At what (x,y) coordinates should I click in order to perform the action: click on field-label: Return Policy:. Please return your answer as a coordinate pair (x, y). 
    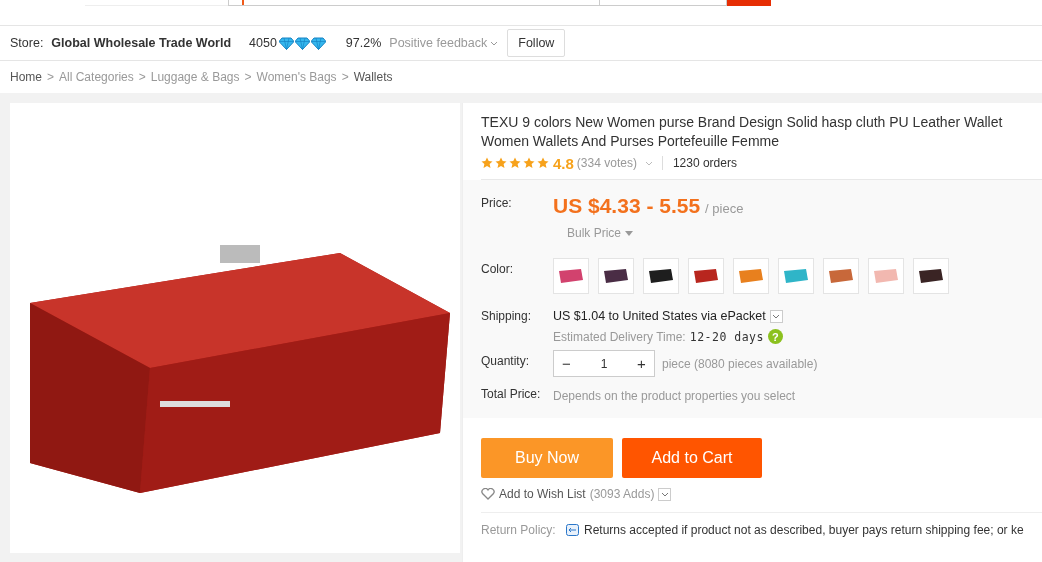
    Looking at the image, I should click on (519, 530).